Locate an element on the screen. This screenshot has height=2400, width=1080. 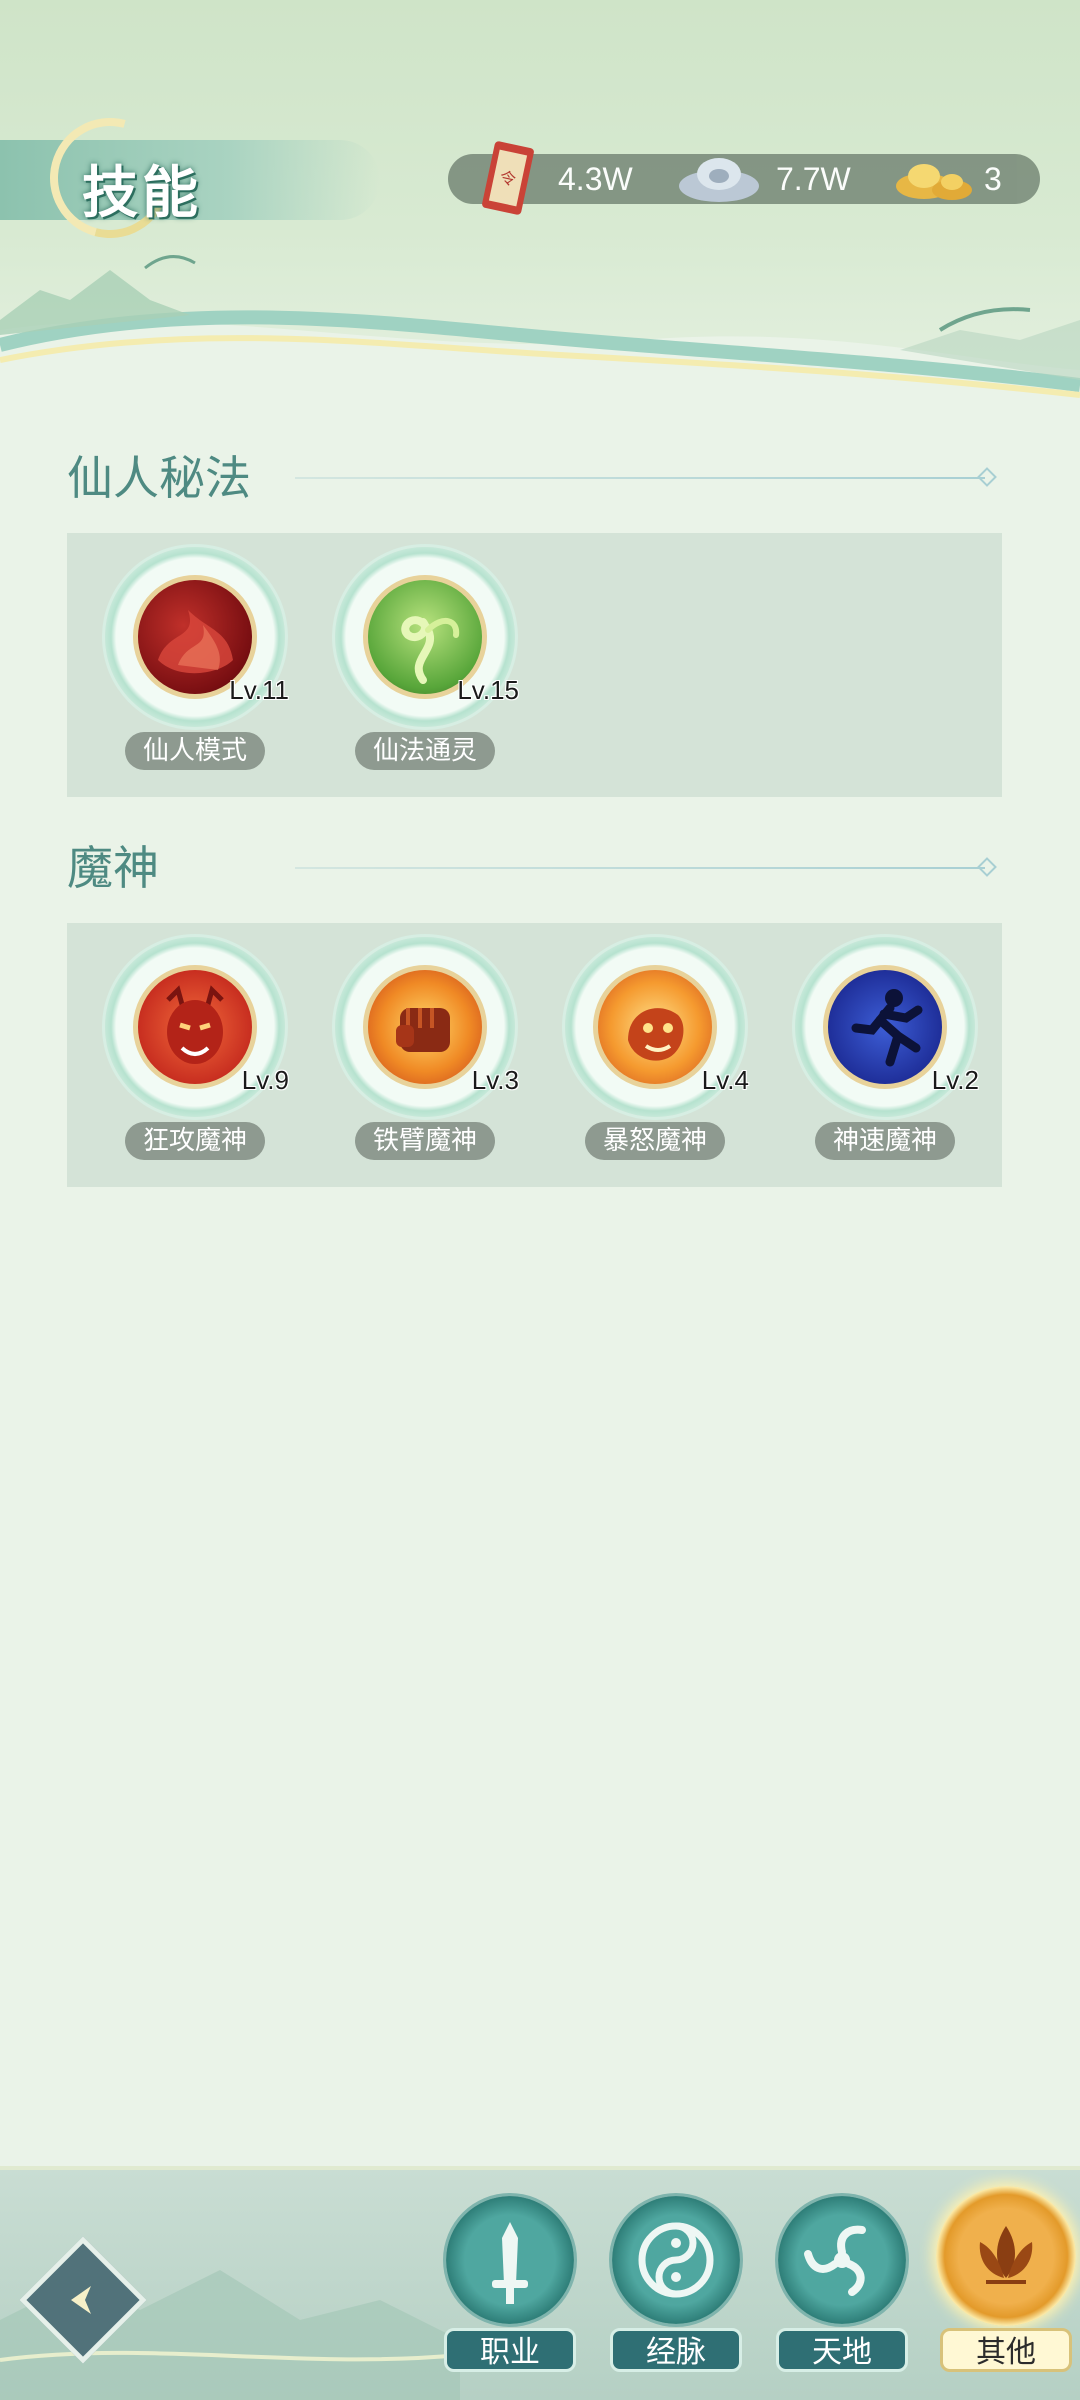
section-title: 魔神 is located at coordinates (113, 868).